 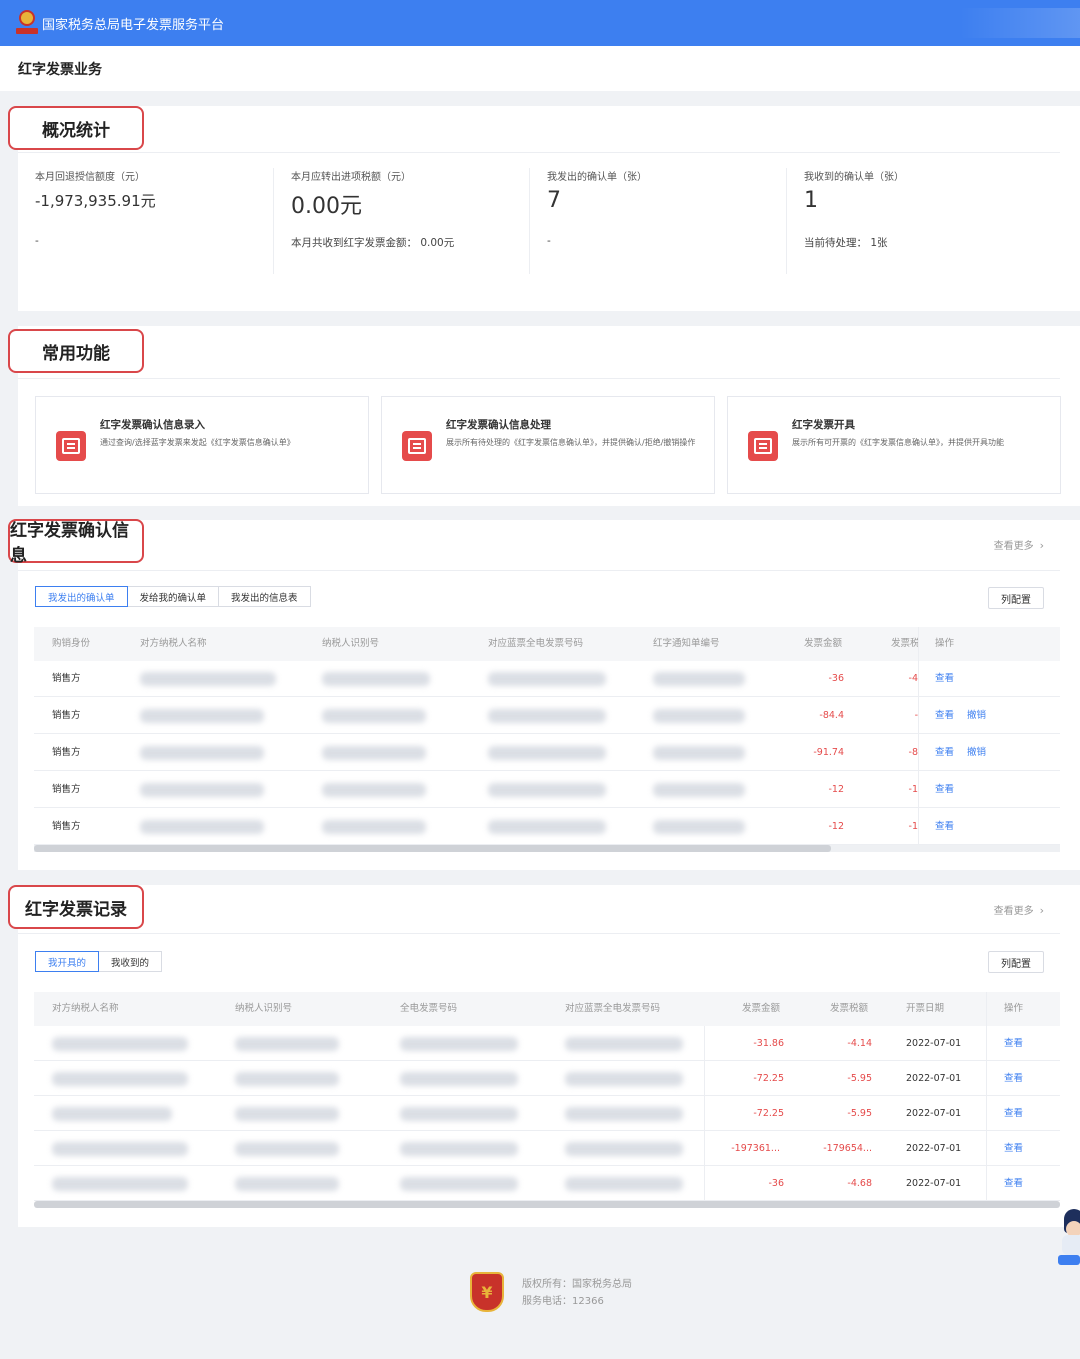 What do you see at coordinates (1013, 911) in the screenshot?
I see `more-label: 查看更多` at bounding box center [1013, 911].